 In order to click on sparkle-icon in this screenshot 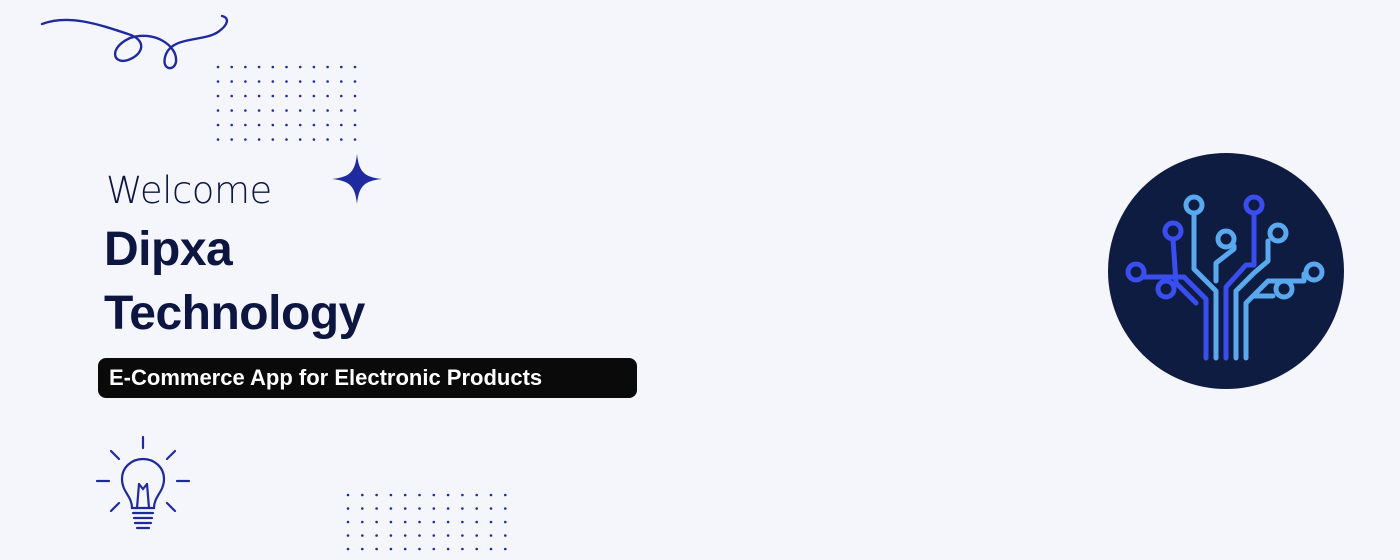, I will do `click(357, 179)`.